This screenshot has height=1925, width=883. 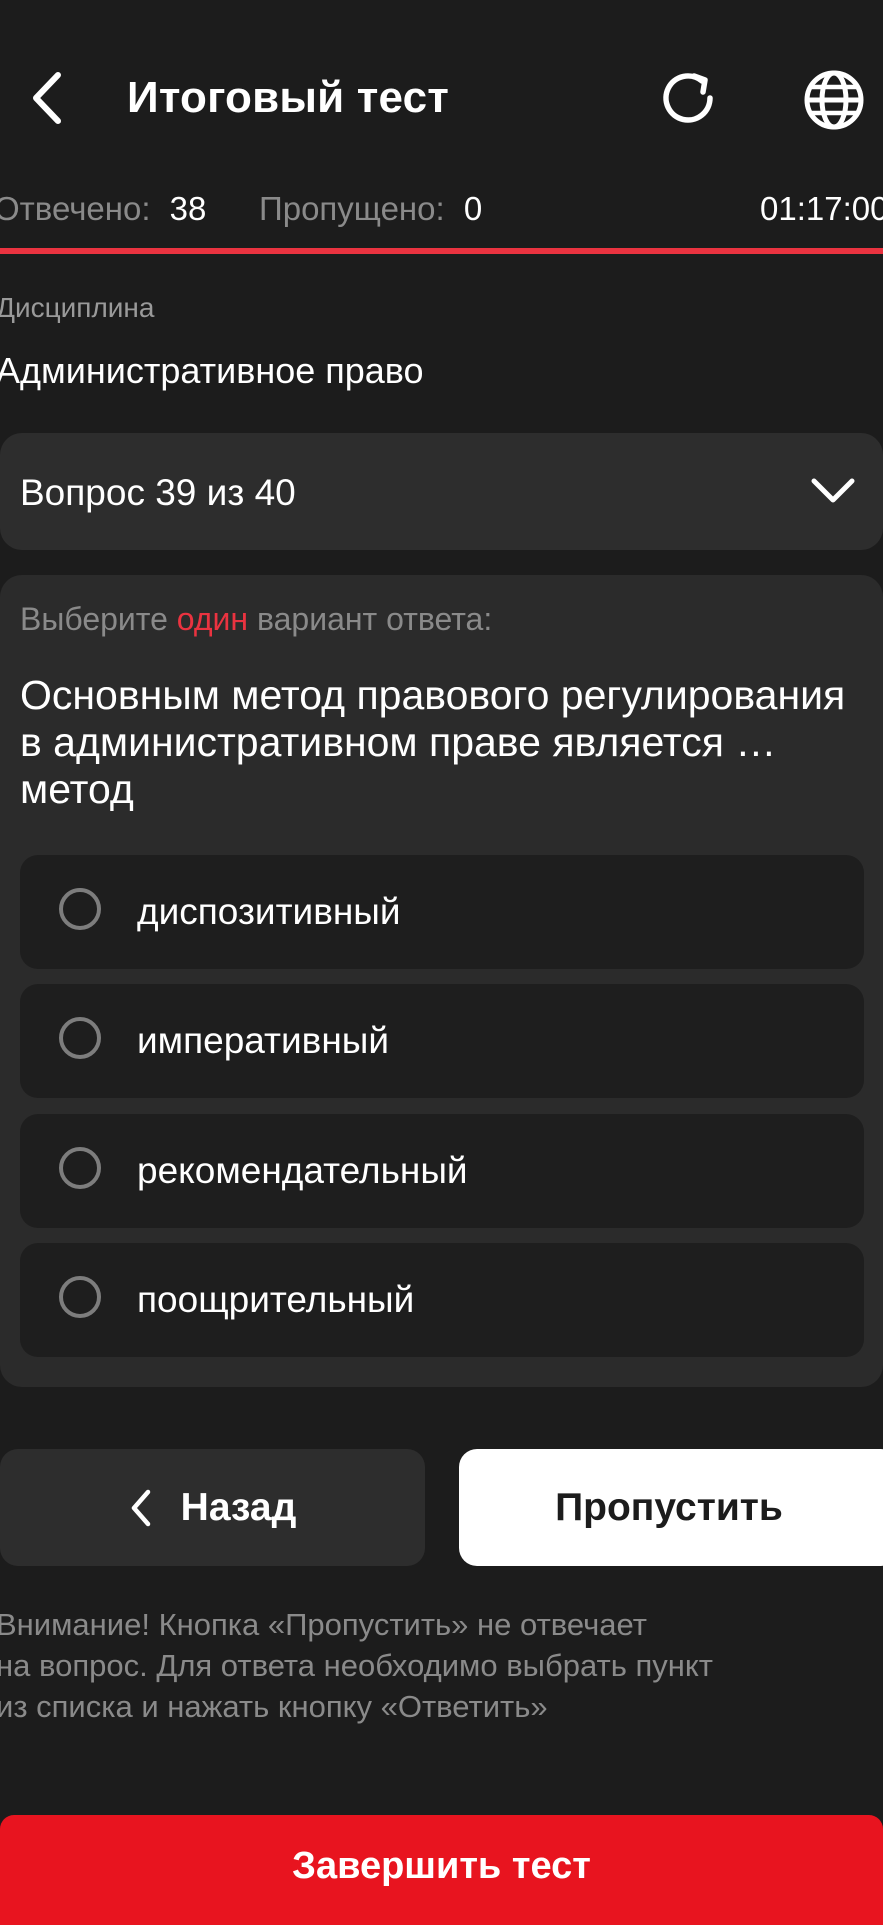 I want to click on question-number: Вопрос 39 из 40, so click(x=158, y=492).